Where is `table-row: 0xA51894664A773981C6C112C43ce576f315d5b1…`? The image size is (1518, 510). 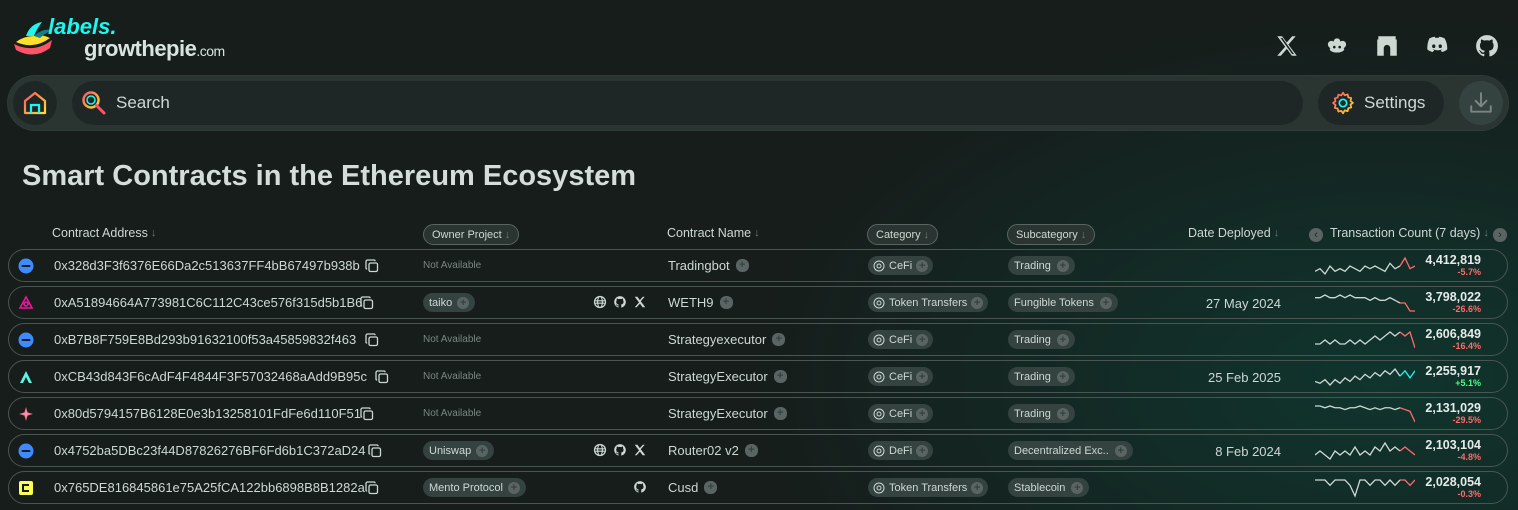 table-row: 0xA51894664A773981C6C112C43ce576f315d5b1… is located at coordinates (758, 302).